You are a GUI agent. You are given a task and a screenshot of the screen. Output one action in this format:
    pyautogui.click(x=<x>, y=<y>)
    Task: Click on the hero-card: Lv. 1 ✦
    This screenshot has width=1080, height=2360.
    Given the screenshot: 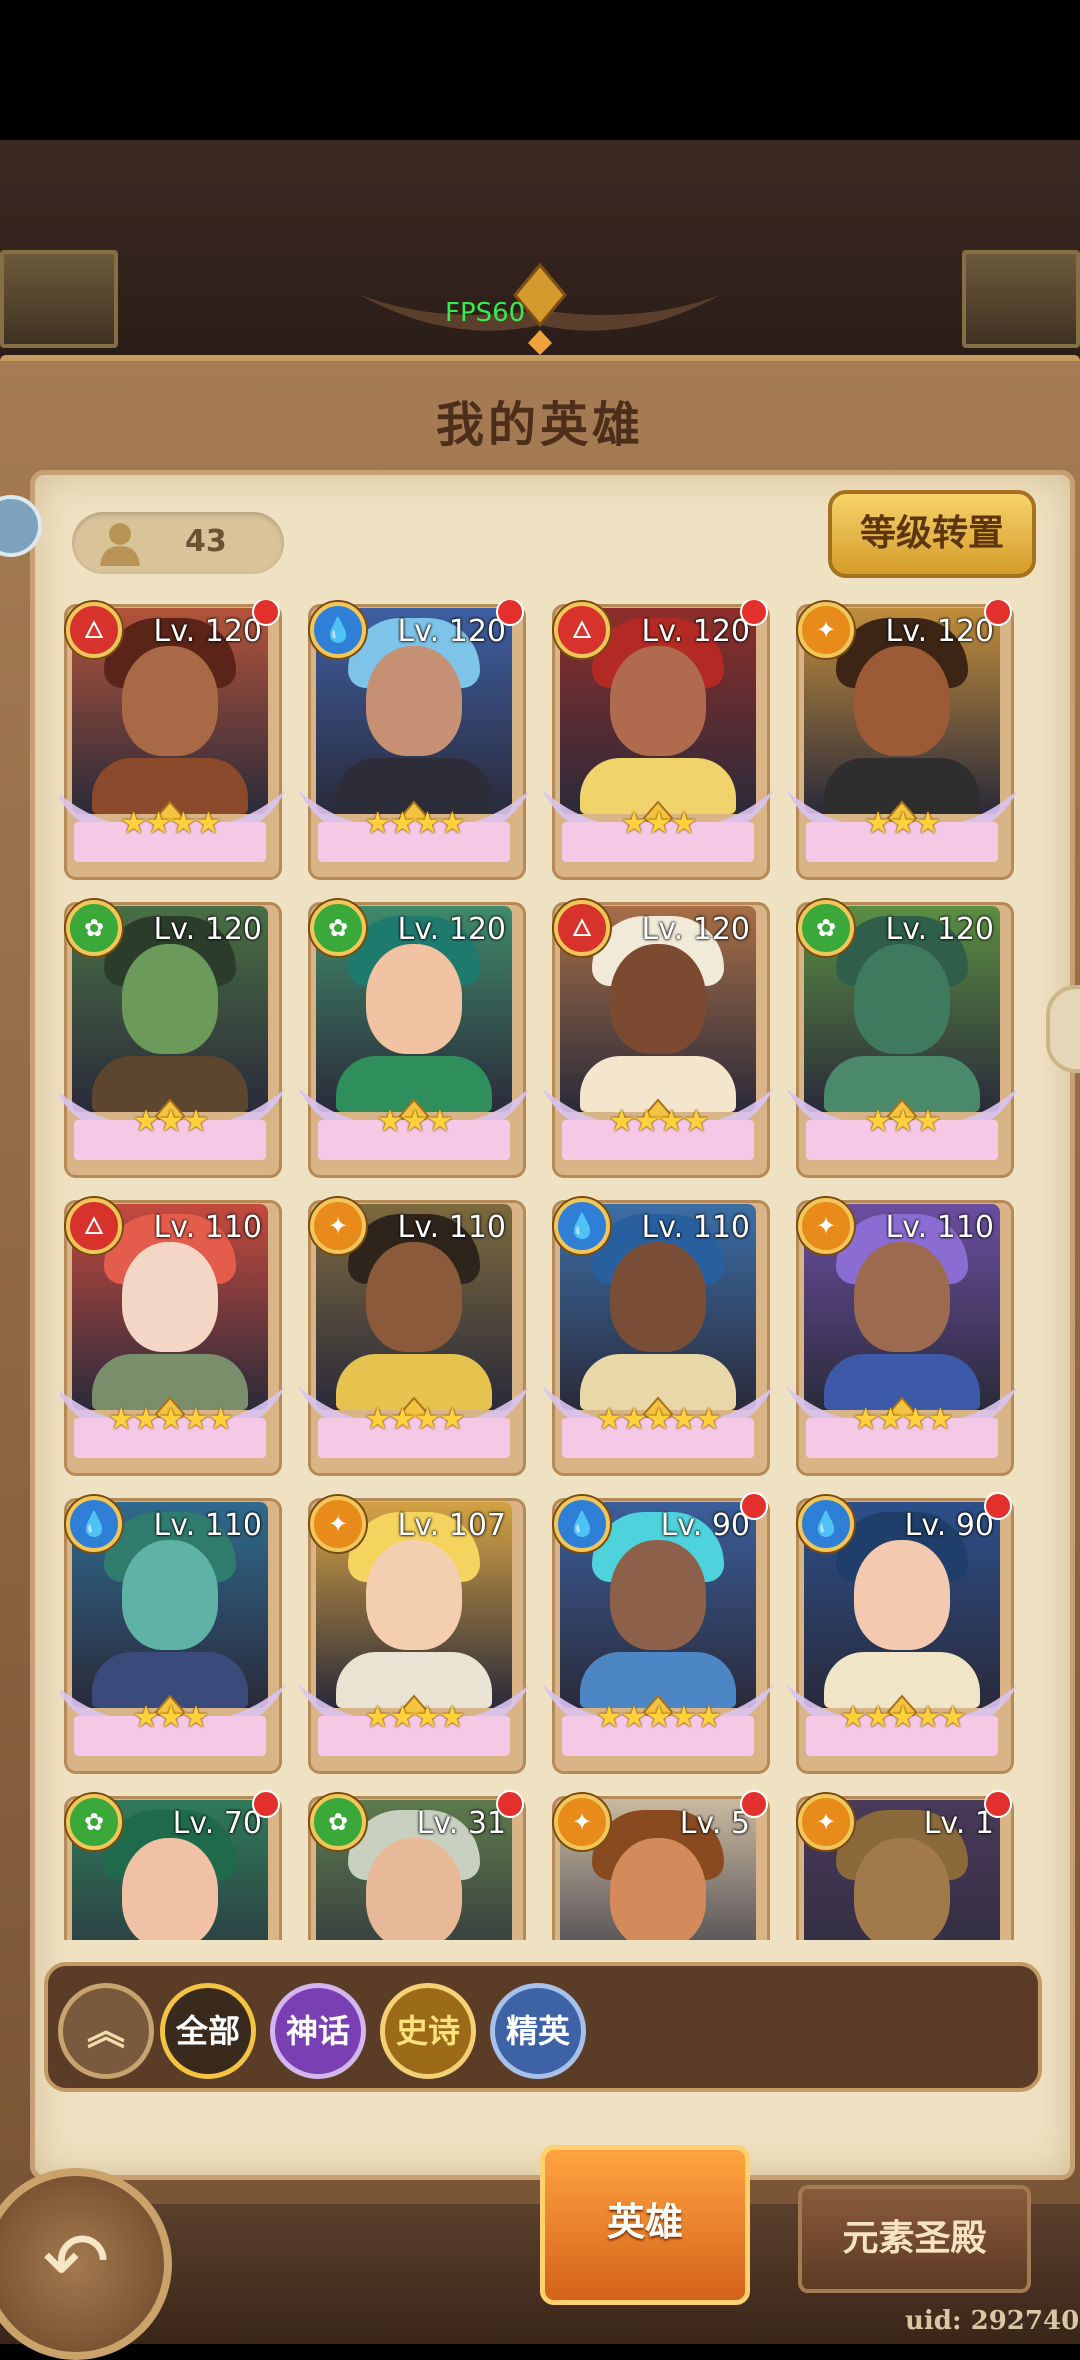 What is the action you would take?
    pyautogui.click(x=903, y=1865)
    